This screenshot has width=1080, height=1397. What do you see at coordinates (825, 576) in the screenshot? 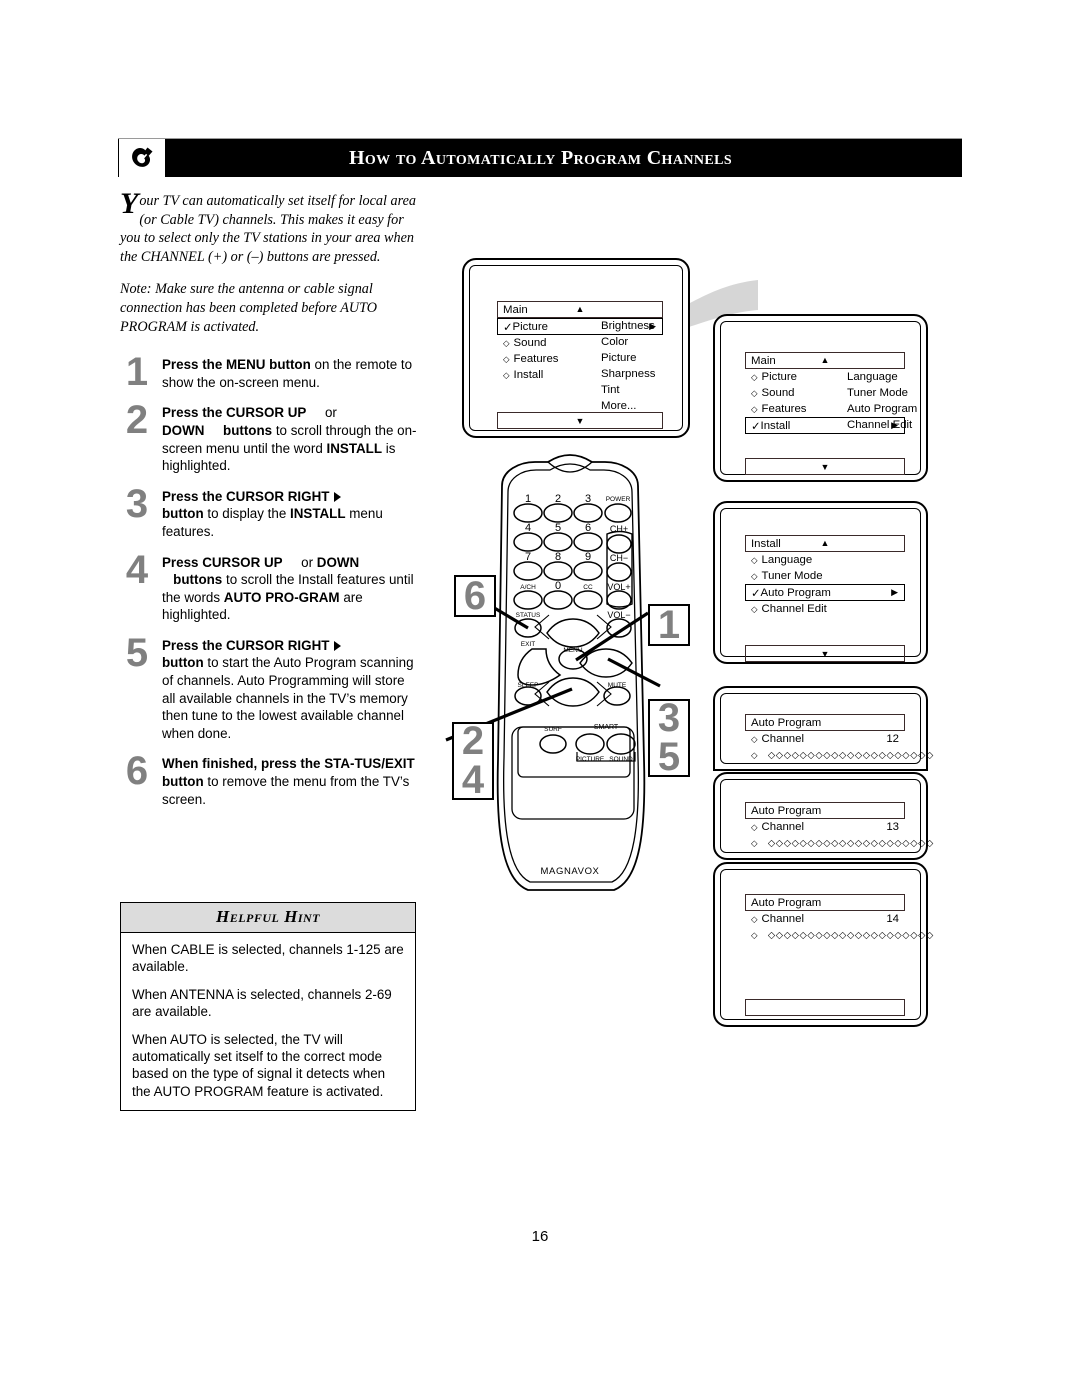
I see `osd-item-tuner-mode: ◇ Tuner Mode` at bounding box center [825, 576].